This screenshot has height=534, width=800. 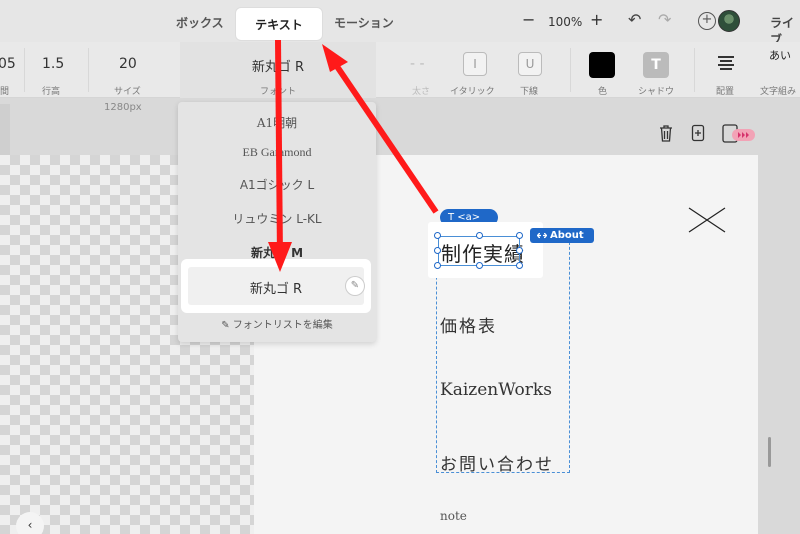 What do you see at coordinates (51, 92) in the screenshot?
I see `line-height-label: 行高` at bounding box center [51, 92].